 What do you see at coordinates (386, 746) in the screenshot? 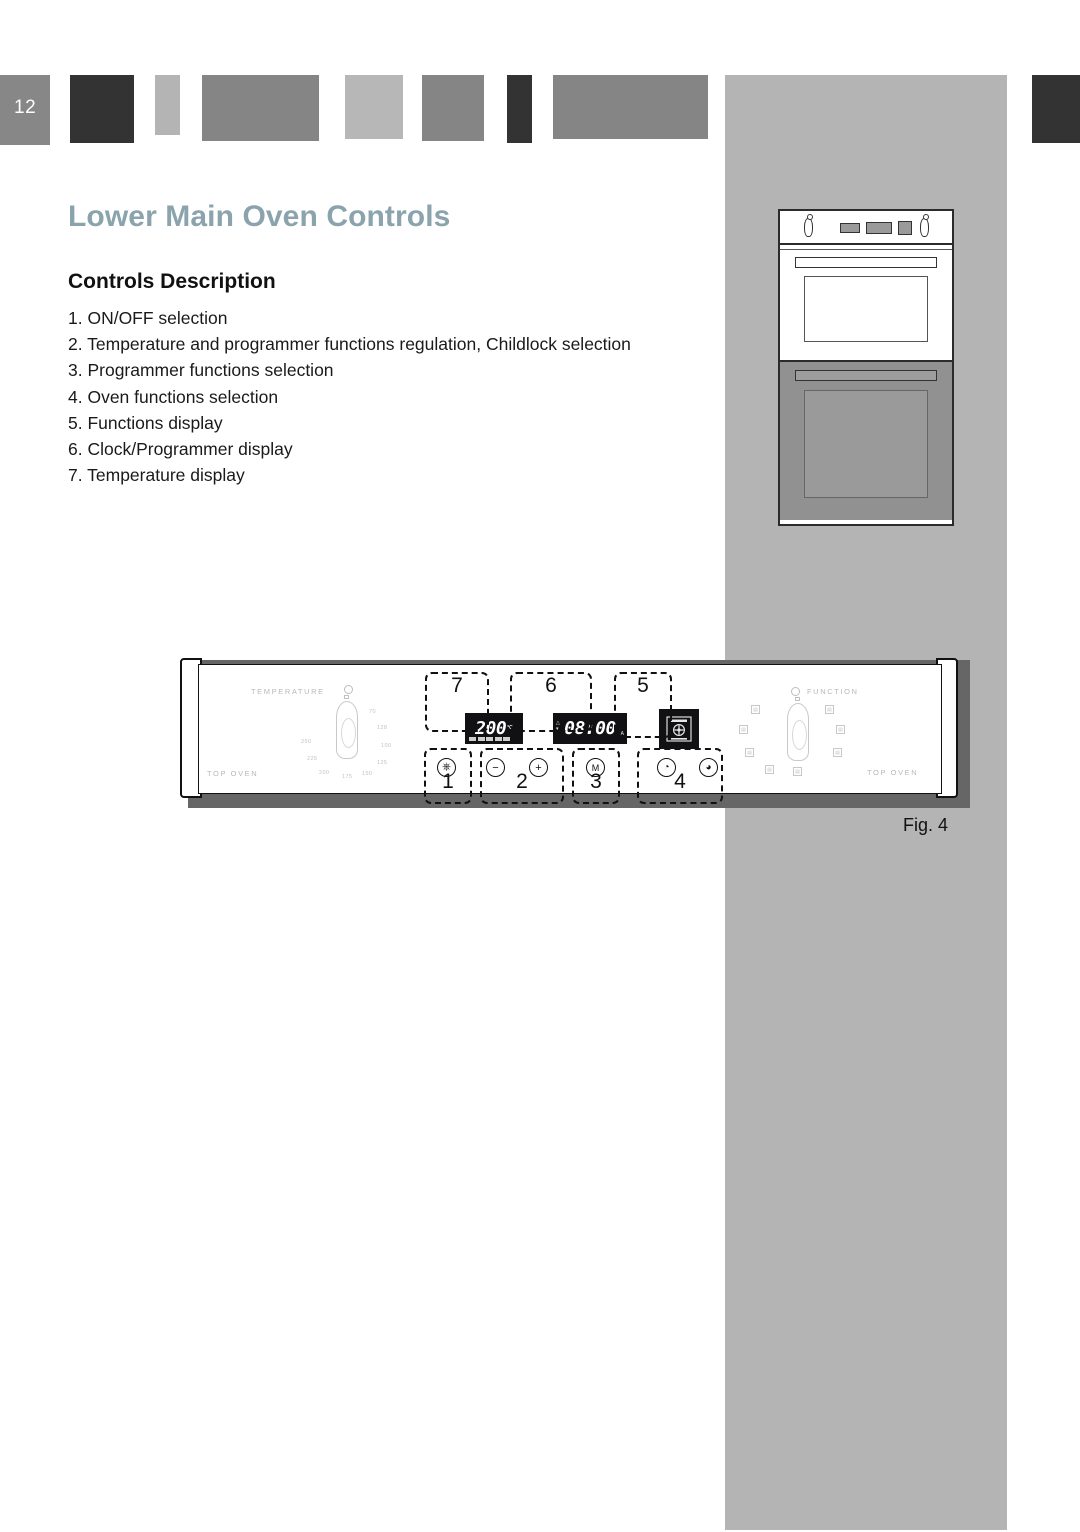
I see `temp-mark-100: 100` at bounding box center [386, 746].